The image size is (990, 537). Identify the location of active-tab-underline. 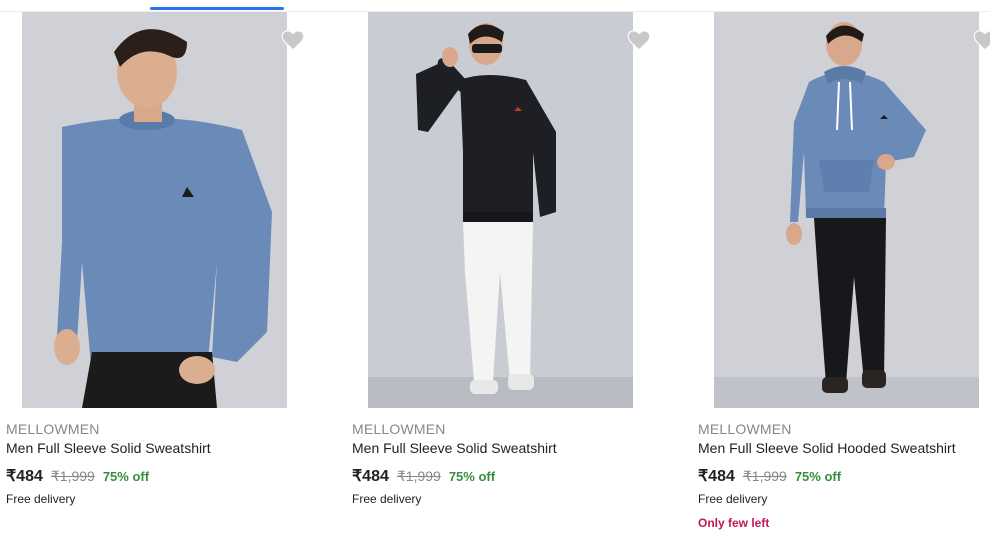
(217, 8).